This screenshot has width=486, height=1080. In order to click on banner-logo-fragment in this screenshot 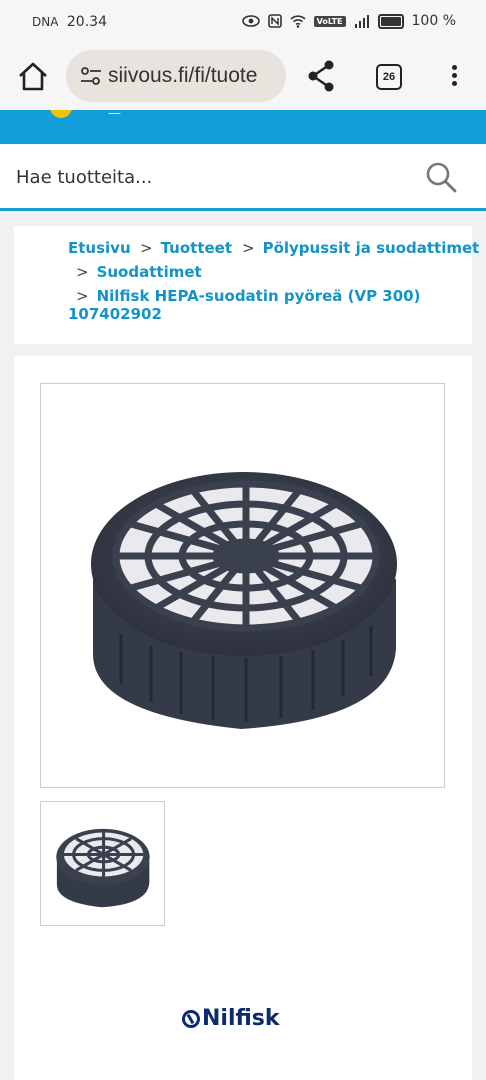, I will do `click(61, 114)`.